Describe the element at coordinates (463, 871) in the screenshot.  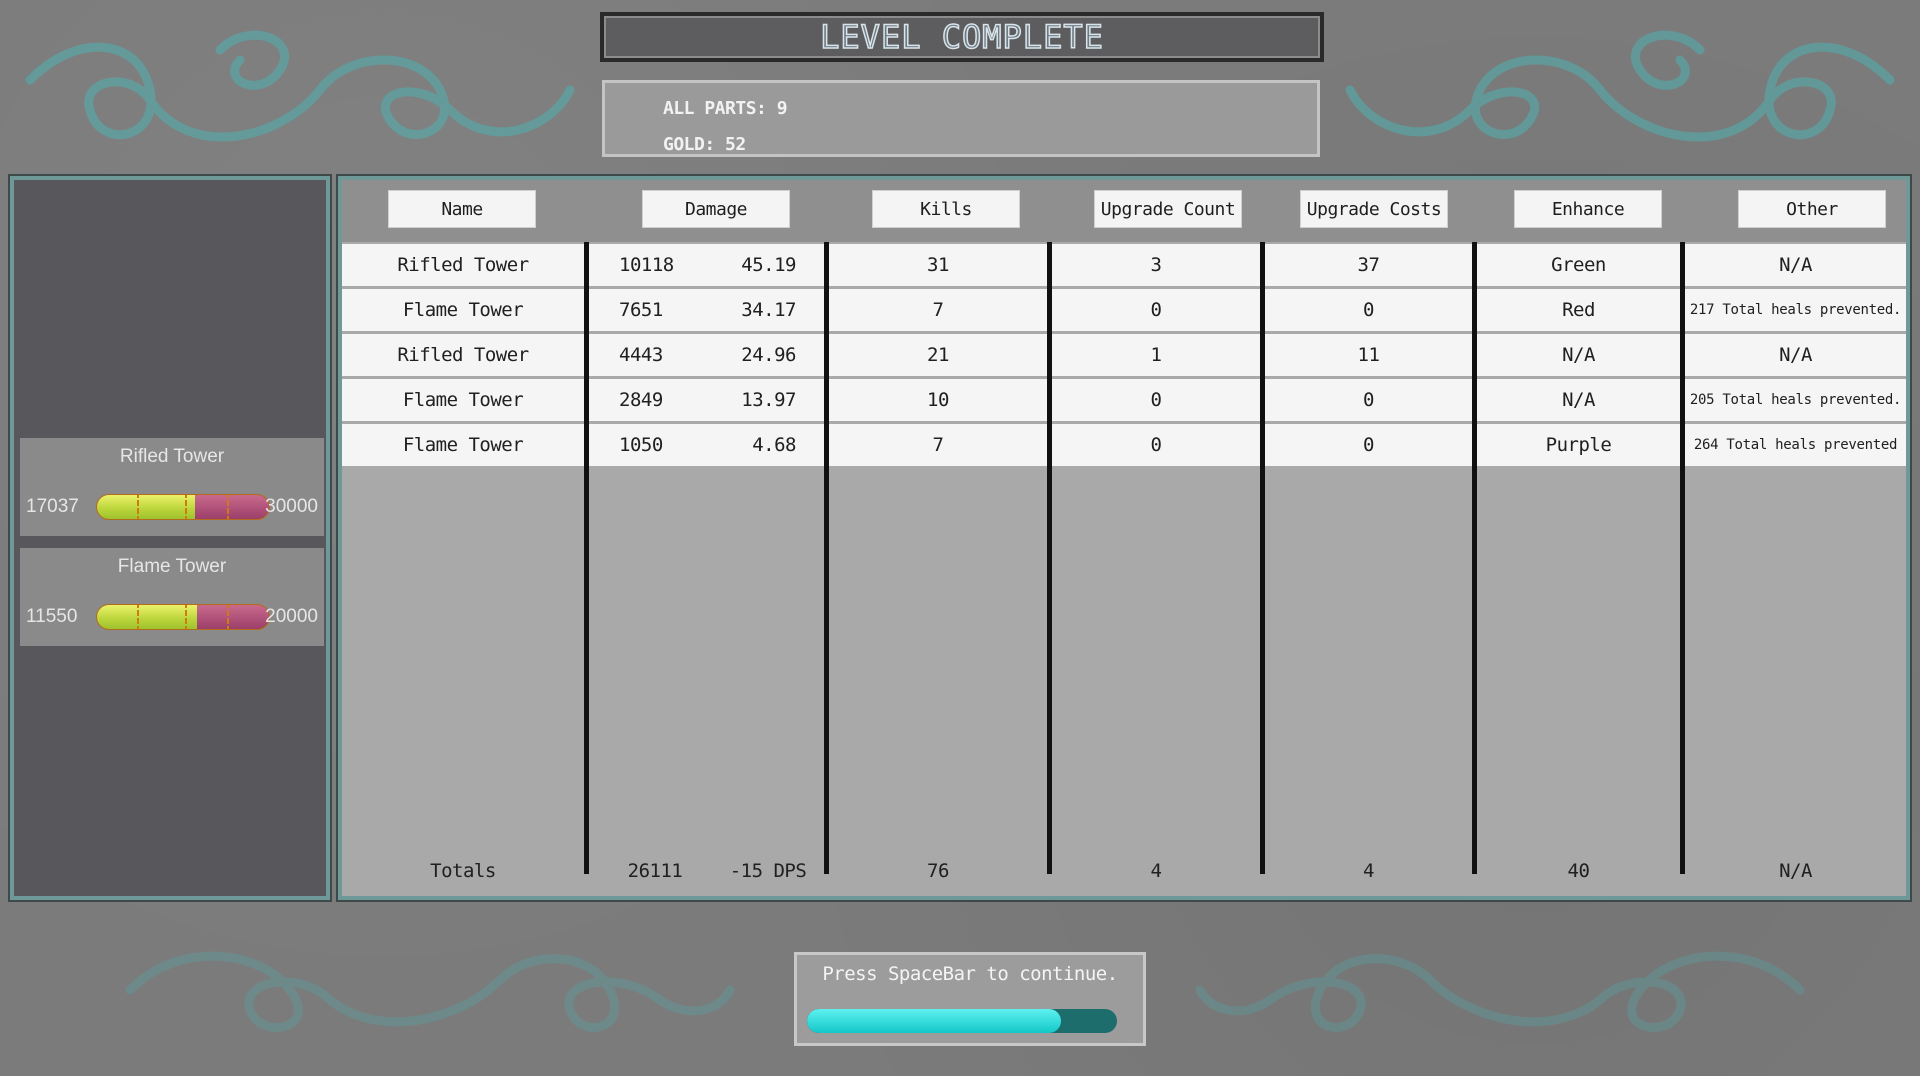
I see `totals-label: Totals` at that location.